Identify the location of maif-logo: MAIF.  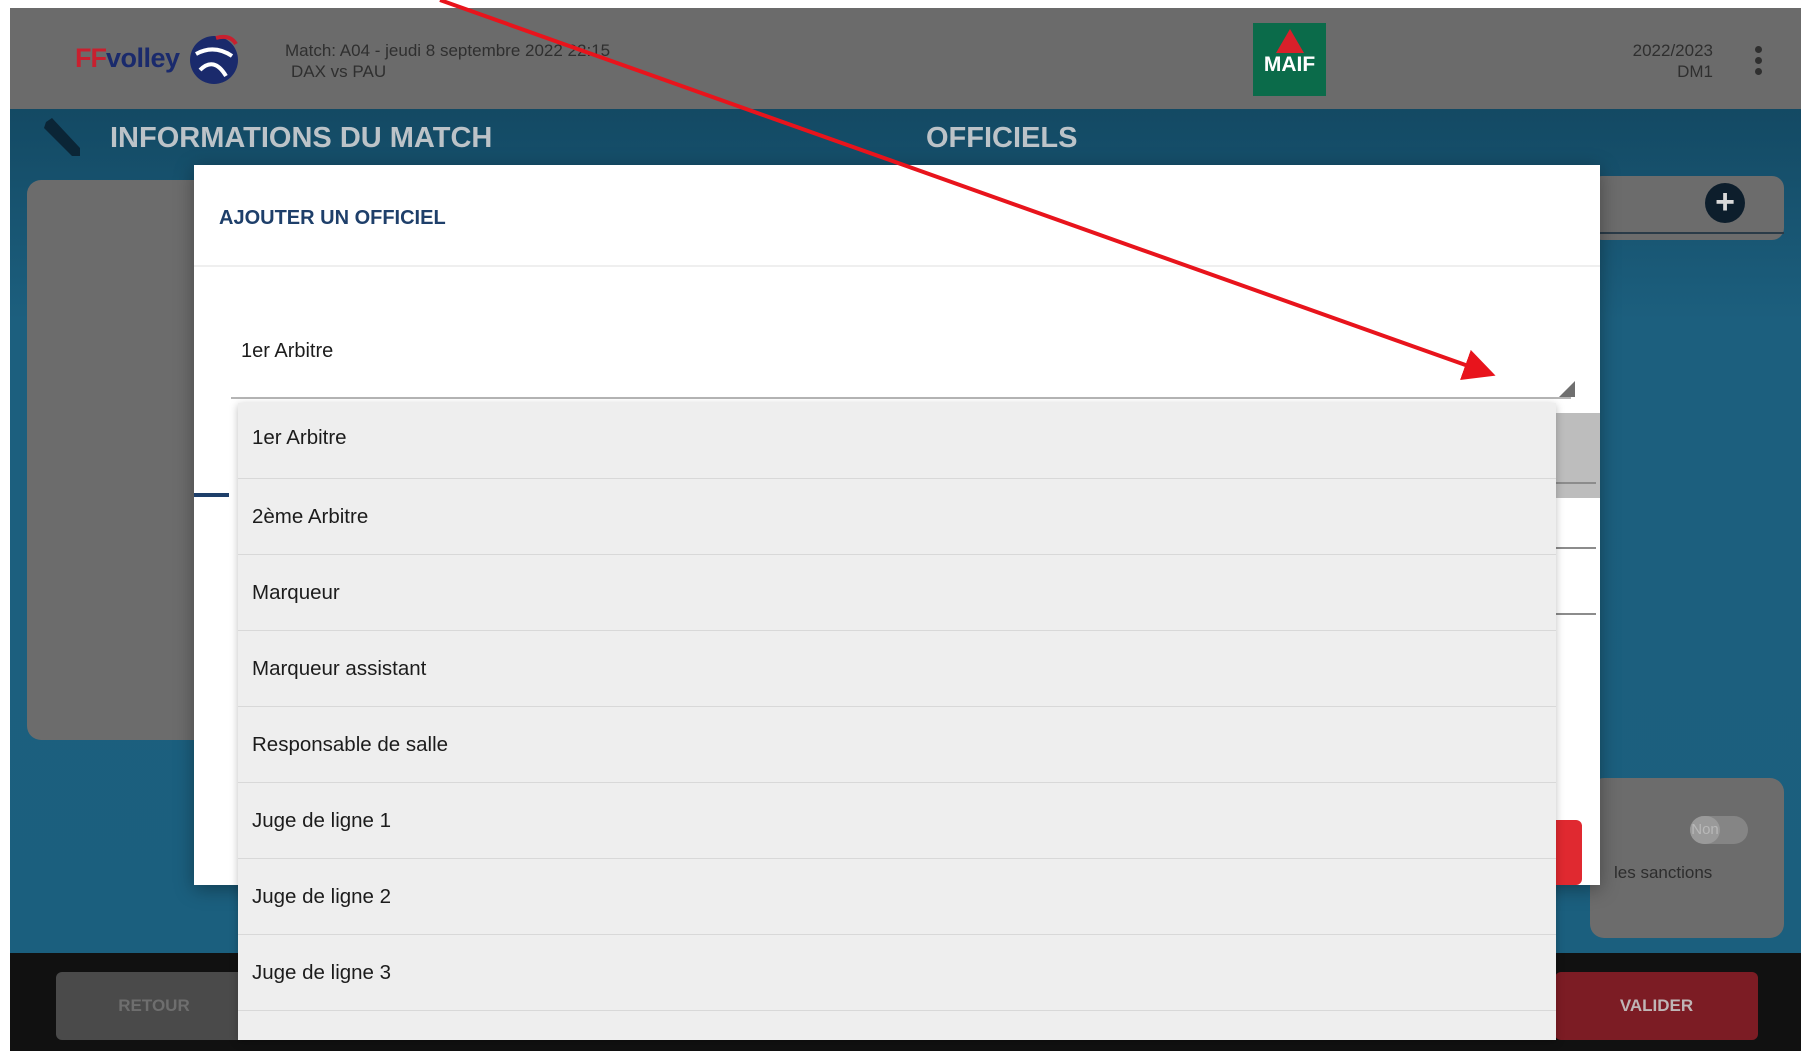
(1289, 59).